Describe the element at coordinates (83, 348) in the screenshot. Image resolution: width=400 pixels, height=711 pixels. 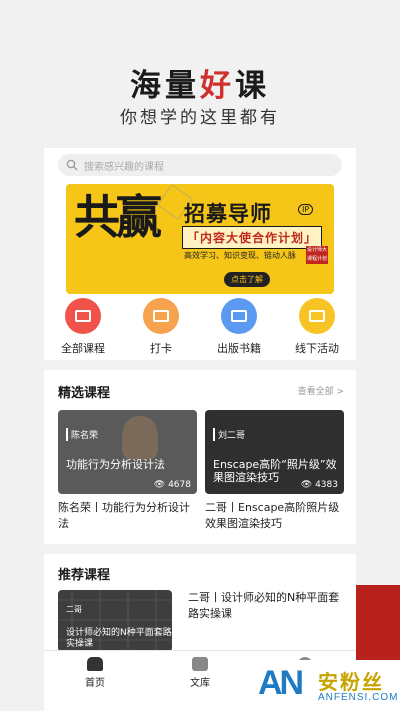
I see `quick-entry-label: 全部课程` at that location.